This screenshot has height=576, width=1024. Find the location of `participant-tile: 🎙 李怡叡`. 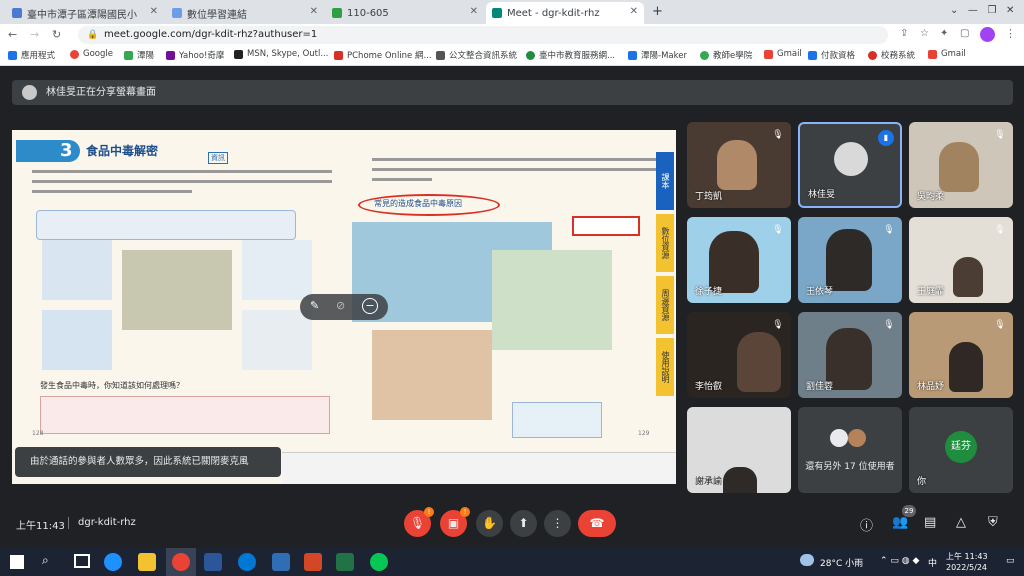

participant-tile: 🎙 李怡叡 is located at coordinates (739, 355).